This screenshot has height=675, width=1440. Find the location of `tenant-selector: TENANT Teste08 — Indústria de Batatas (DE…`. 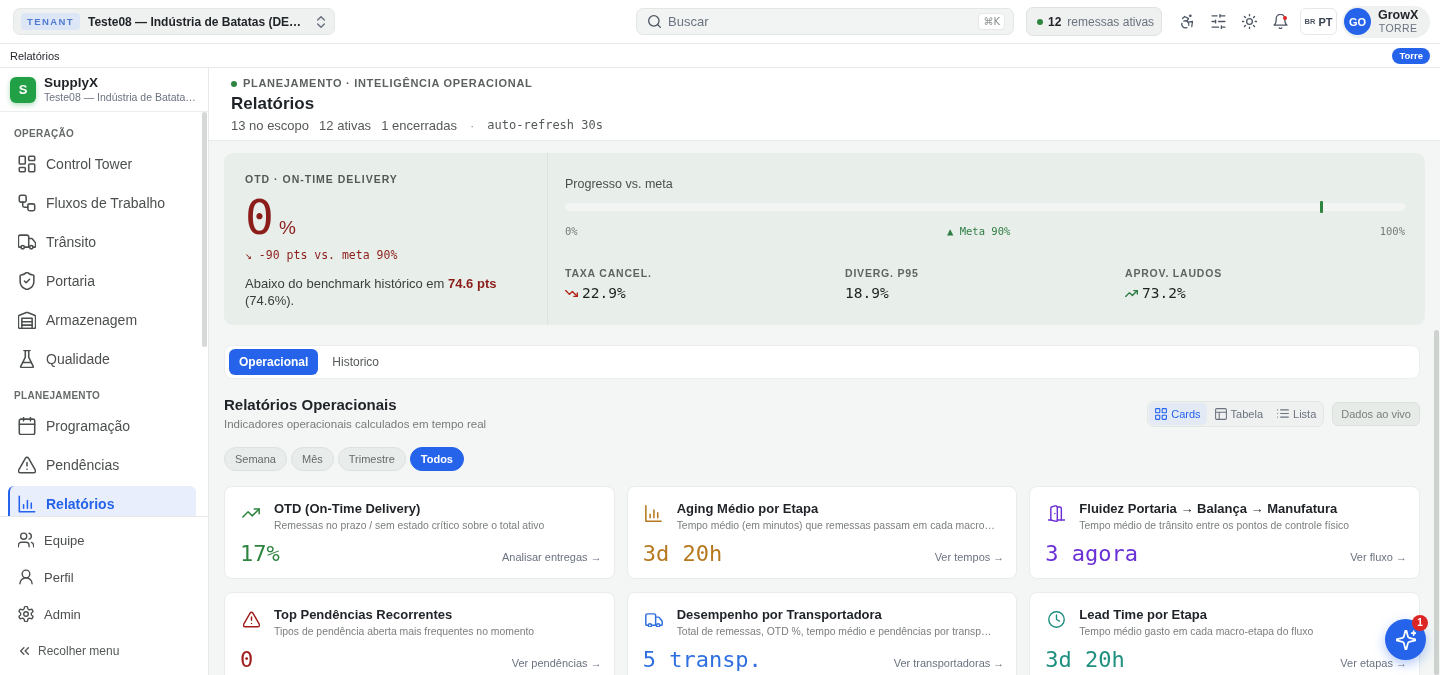

tenant-selector: TENANT Teste08 — Indústria de Batatas (DE… is located at coordinates (174, 21).